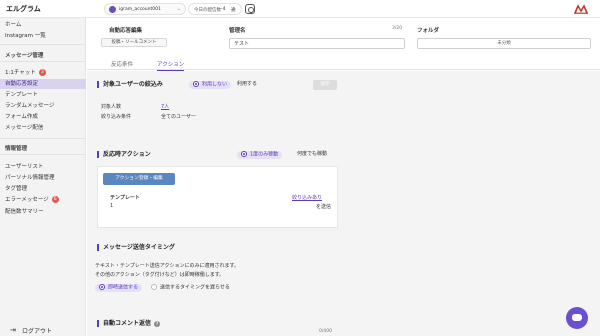 Image resolution: width=600 pixels, height=336 pixels. What do you see at coordinates (237, 31) in the screenshot?
I see `name-label: 管理名` at bounding box center [237, 31].